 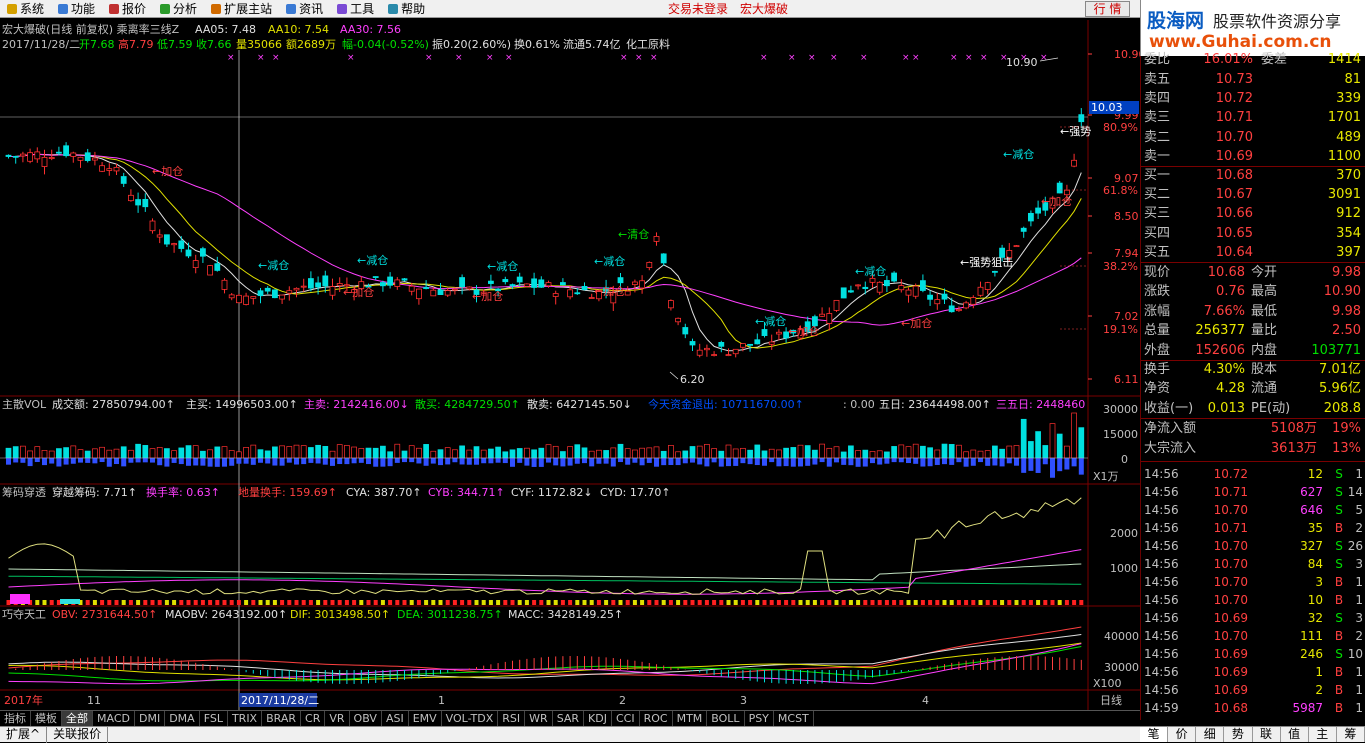 I want to click on indicator-tab-4: DMI, so click(x=150, y=718).